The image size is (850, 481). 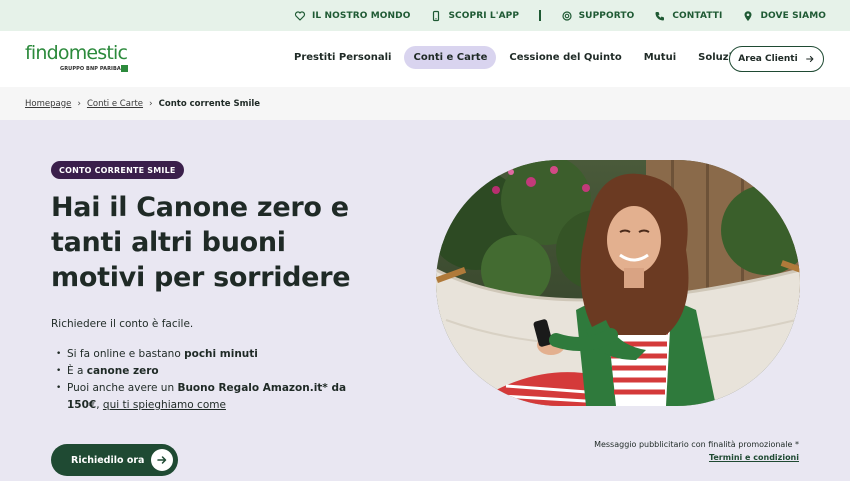 What do you see at coordinates (809, 59) in the screenshot?
I see `arrow-right-icon` at bounding box center [809, 59].